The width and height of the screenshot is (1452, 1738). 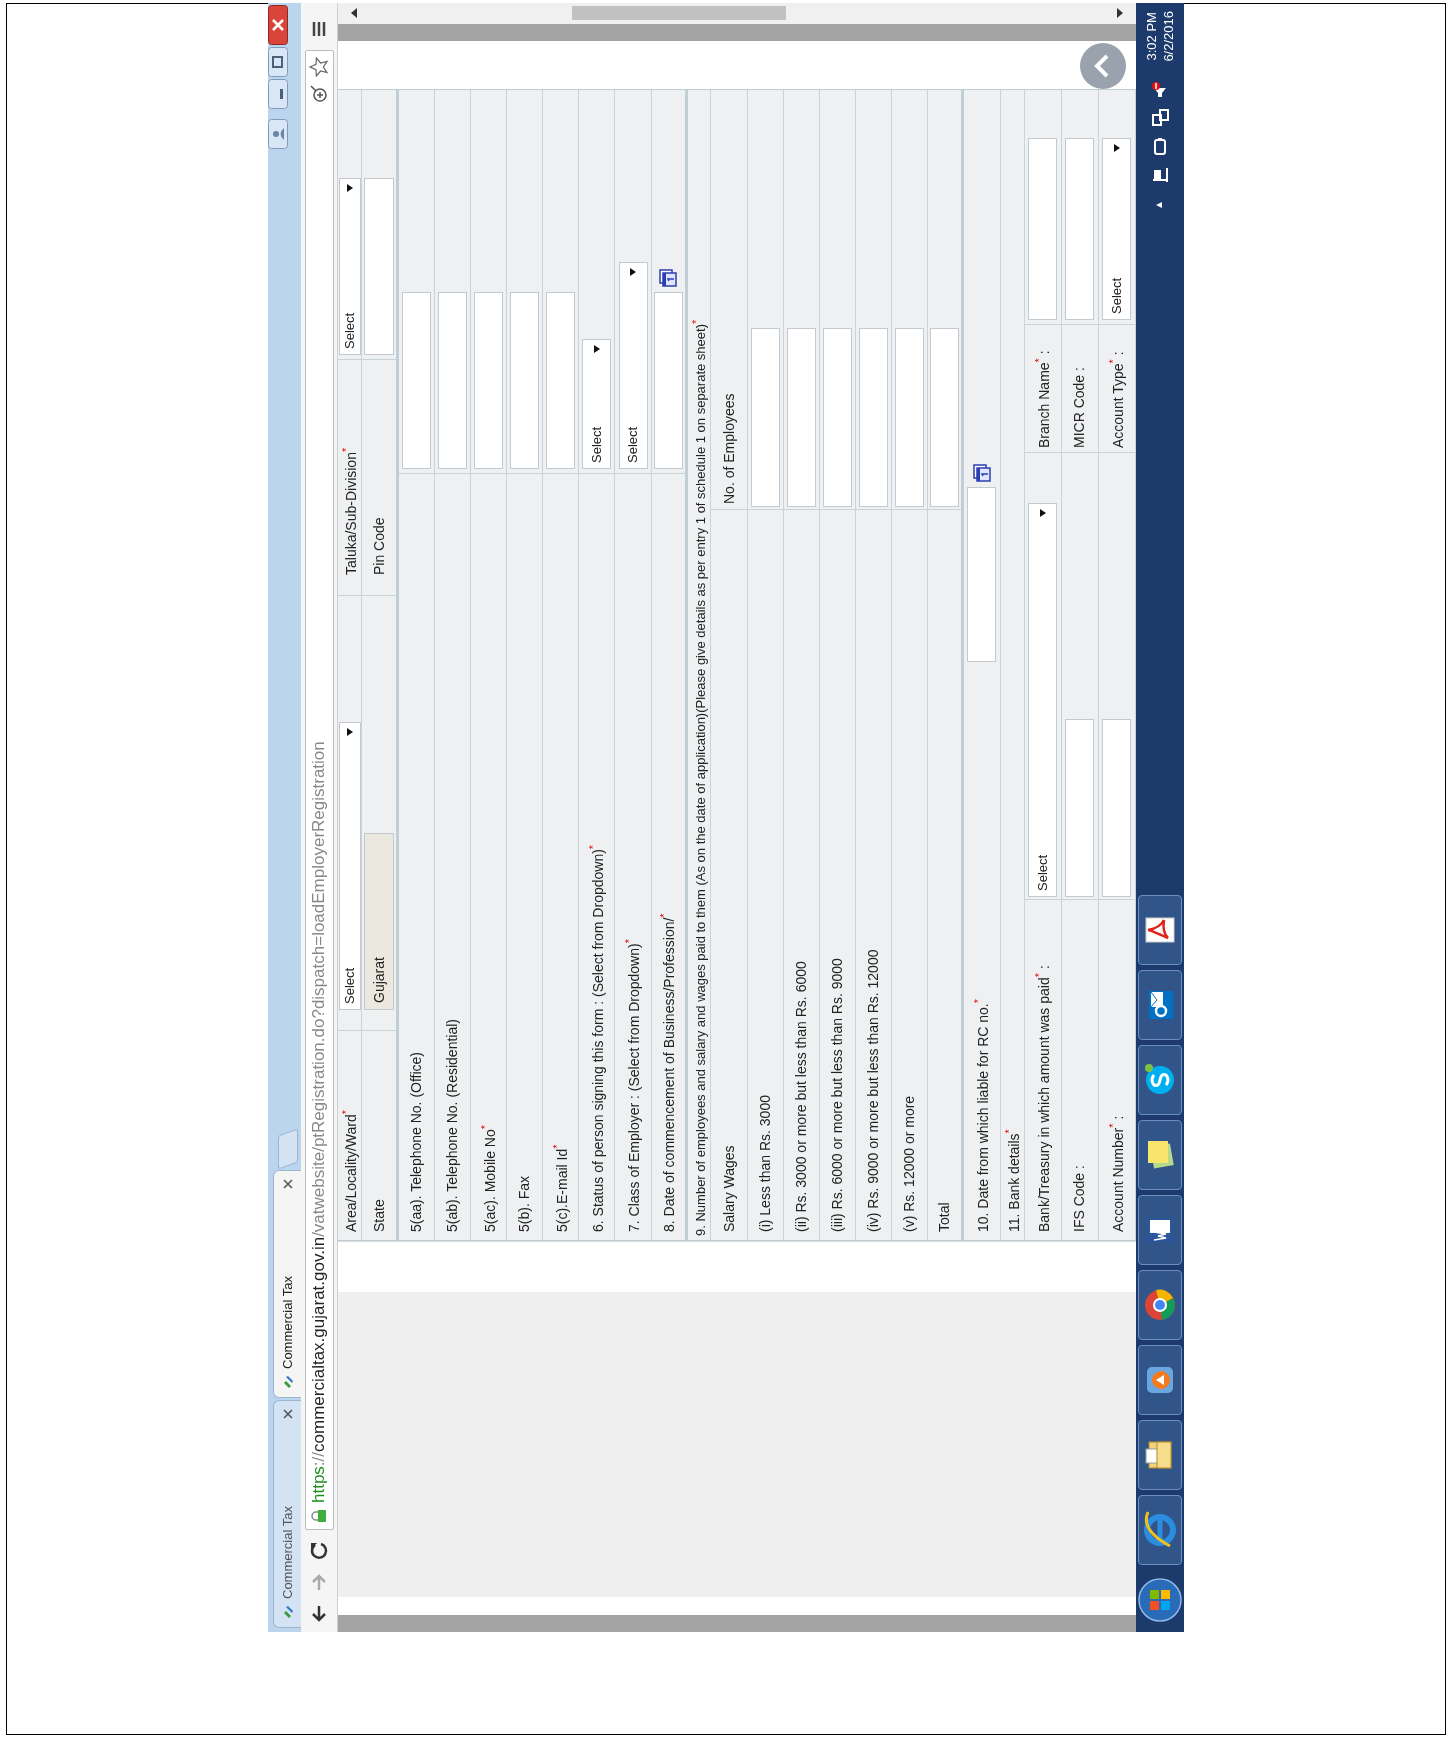 I want to click on user-icon, so click(x=278, y=134).